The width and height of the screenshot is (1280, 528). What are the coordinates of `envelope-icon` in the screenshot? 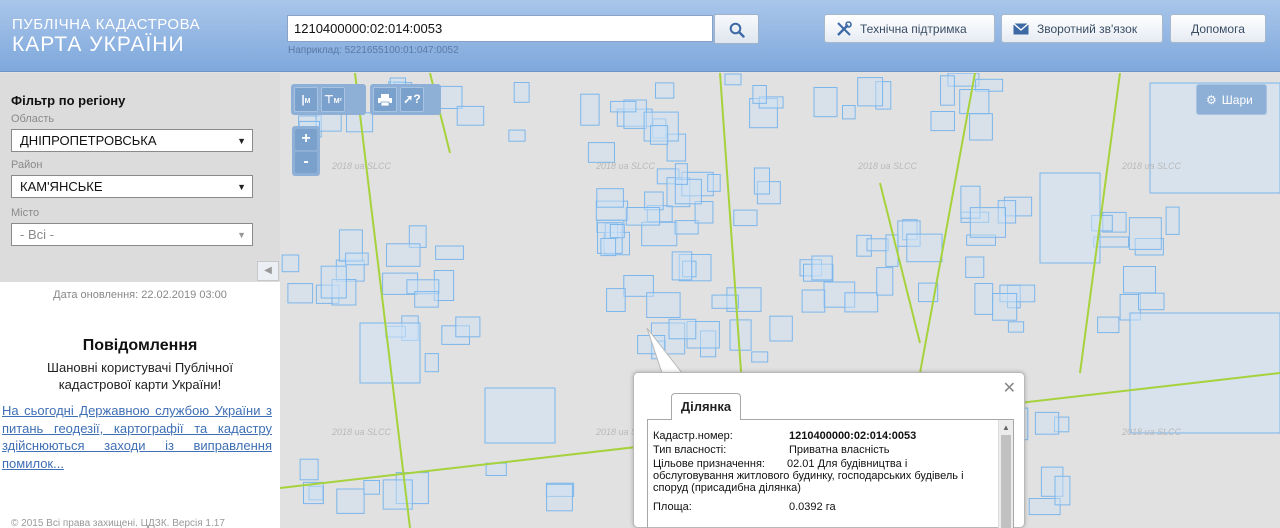 It's located at (1021, 28).